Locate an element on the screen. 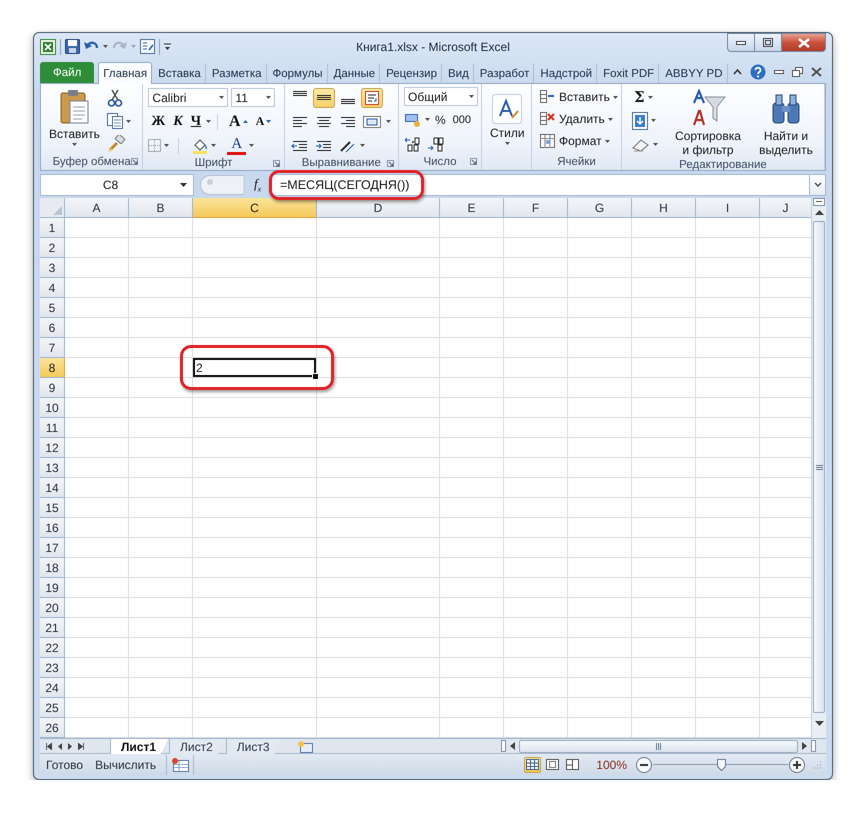 The image size is (866, 813). ribbon-tab: Главная is located at coordinates (125, 73).